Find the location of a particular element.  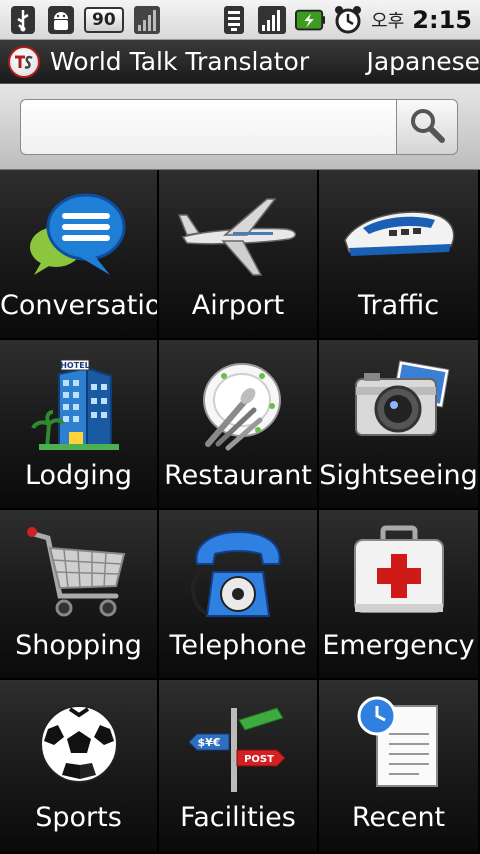

app-title-bar: World Talk Translator Japanese is located at coordinates (240, 62).